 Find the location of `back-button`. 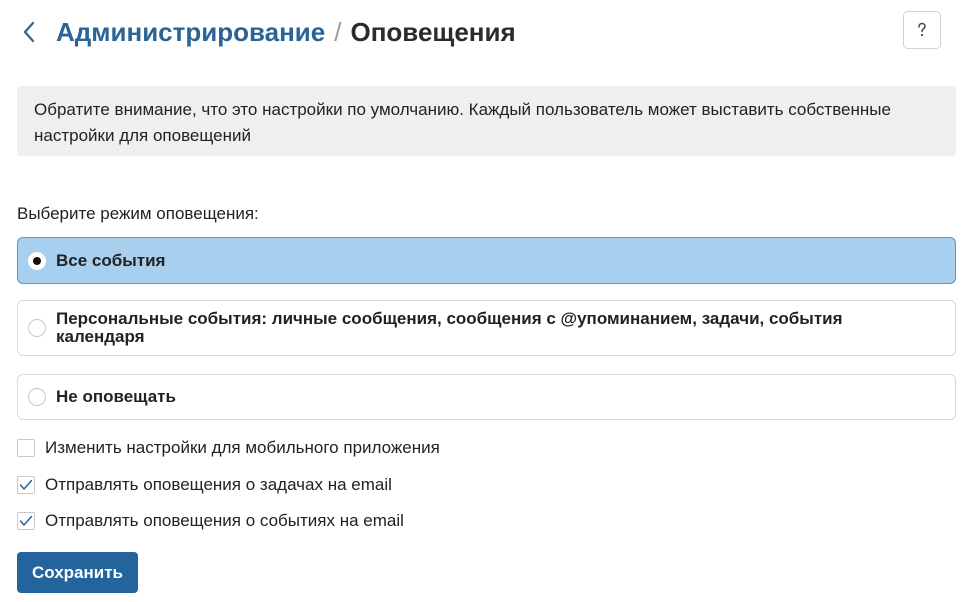

back-button is located at coordinates (35, 32).